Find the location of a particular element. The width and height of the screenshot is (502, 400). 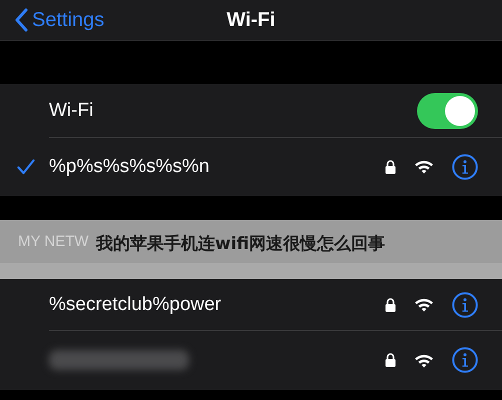

wifi-label: Wi-Fi is located at coordinates (71, 111).